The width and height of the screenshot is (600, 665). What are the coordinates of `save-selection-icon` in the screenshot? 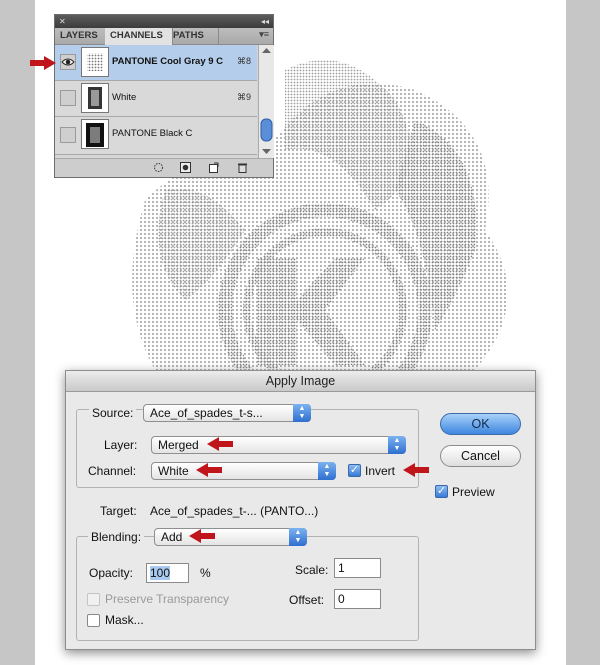 It's located at (185, 167).